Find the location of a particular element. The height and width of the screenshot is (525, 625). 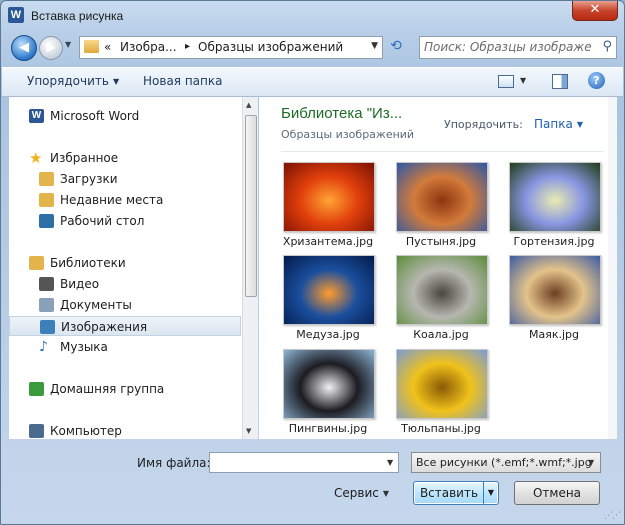

file-list-scrollbar is located at coordinates (612, 268).